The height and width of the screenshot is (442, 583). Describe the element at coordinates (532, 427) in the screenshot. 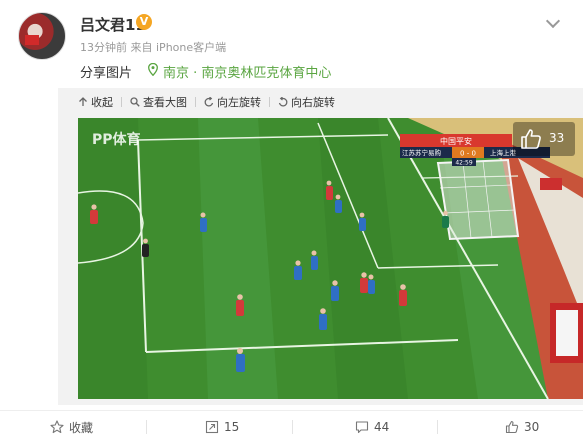

I see `like-count: 30` at that location.